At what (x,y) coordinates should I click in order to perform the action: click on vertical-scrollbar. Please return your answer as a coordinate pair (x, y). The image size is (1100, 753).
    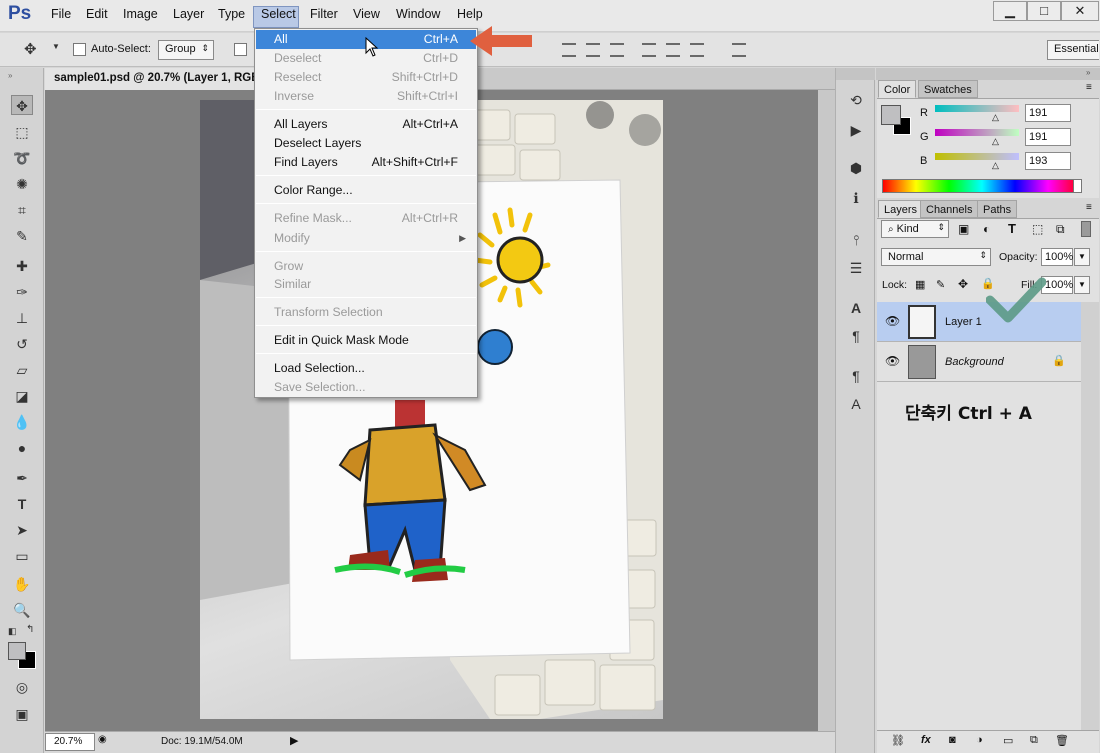
    Looking at the image, I should click on (826, 410).